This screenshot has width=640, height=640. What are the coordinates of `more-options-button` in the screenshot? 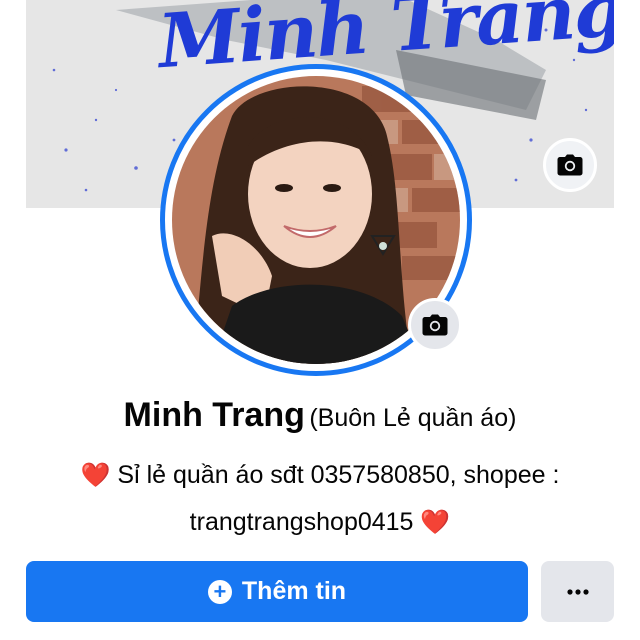 It's located at (577, 591).